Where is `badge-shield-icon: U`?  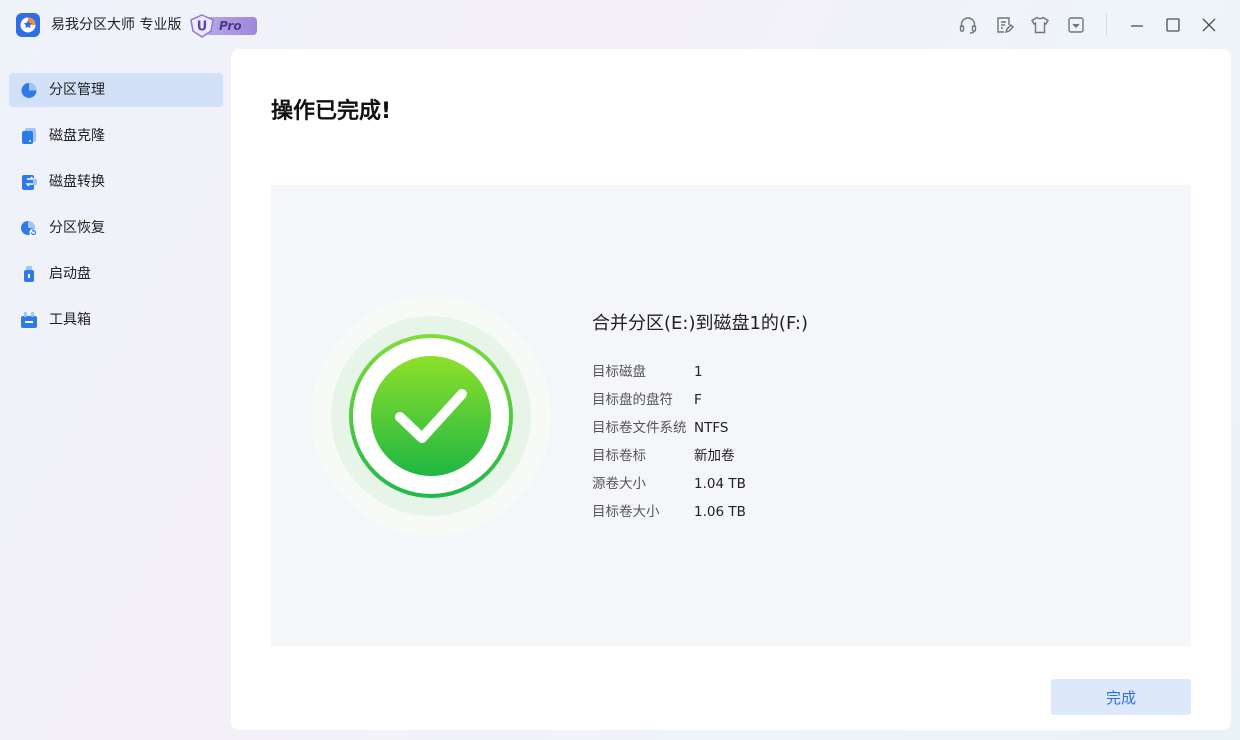 badge-shield-icon: U is located at coordinates (202, 26).